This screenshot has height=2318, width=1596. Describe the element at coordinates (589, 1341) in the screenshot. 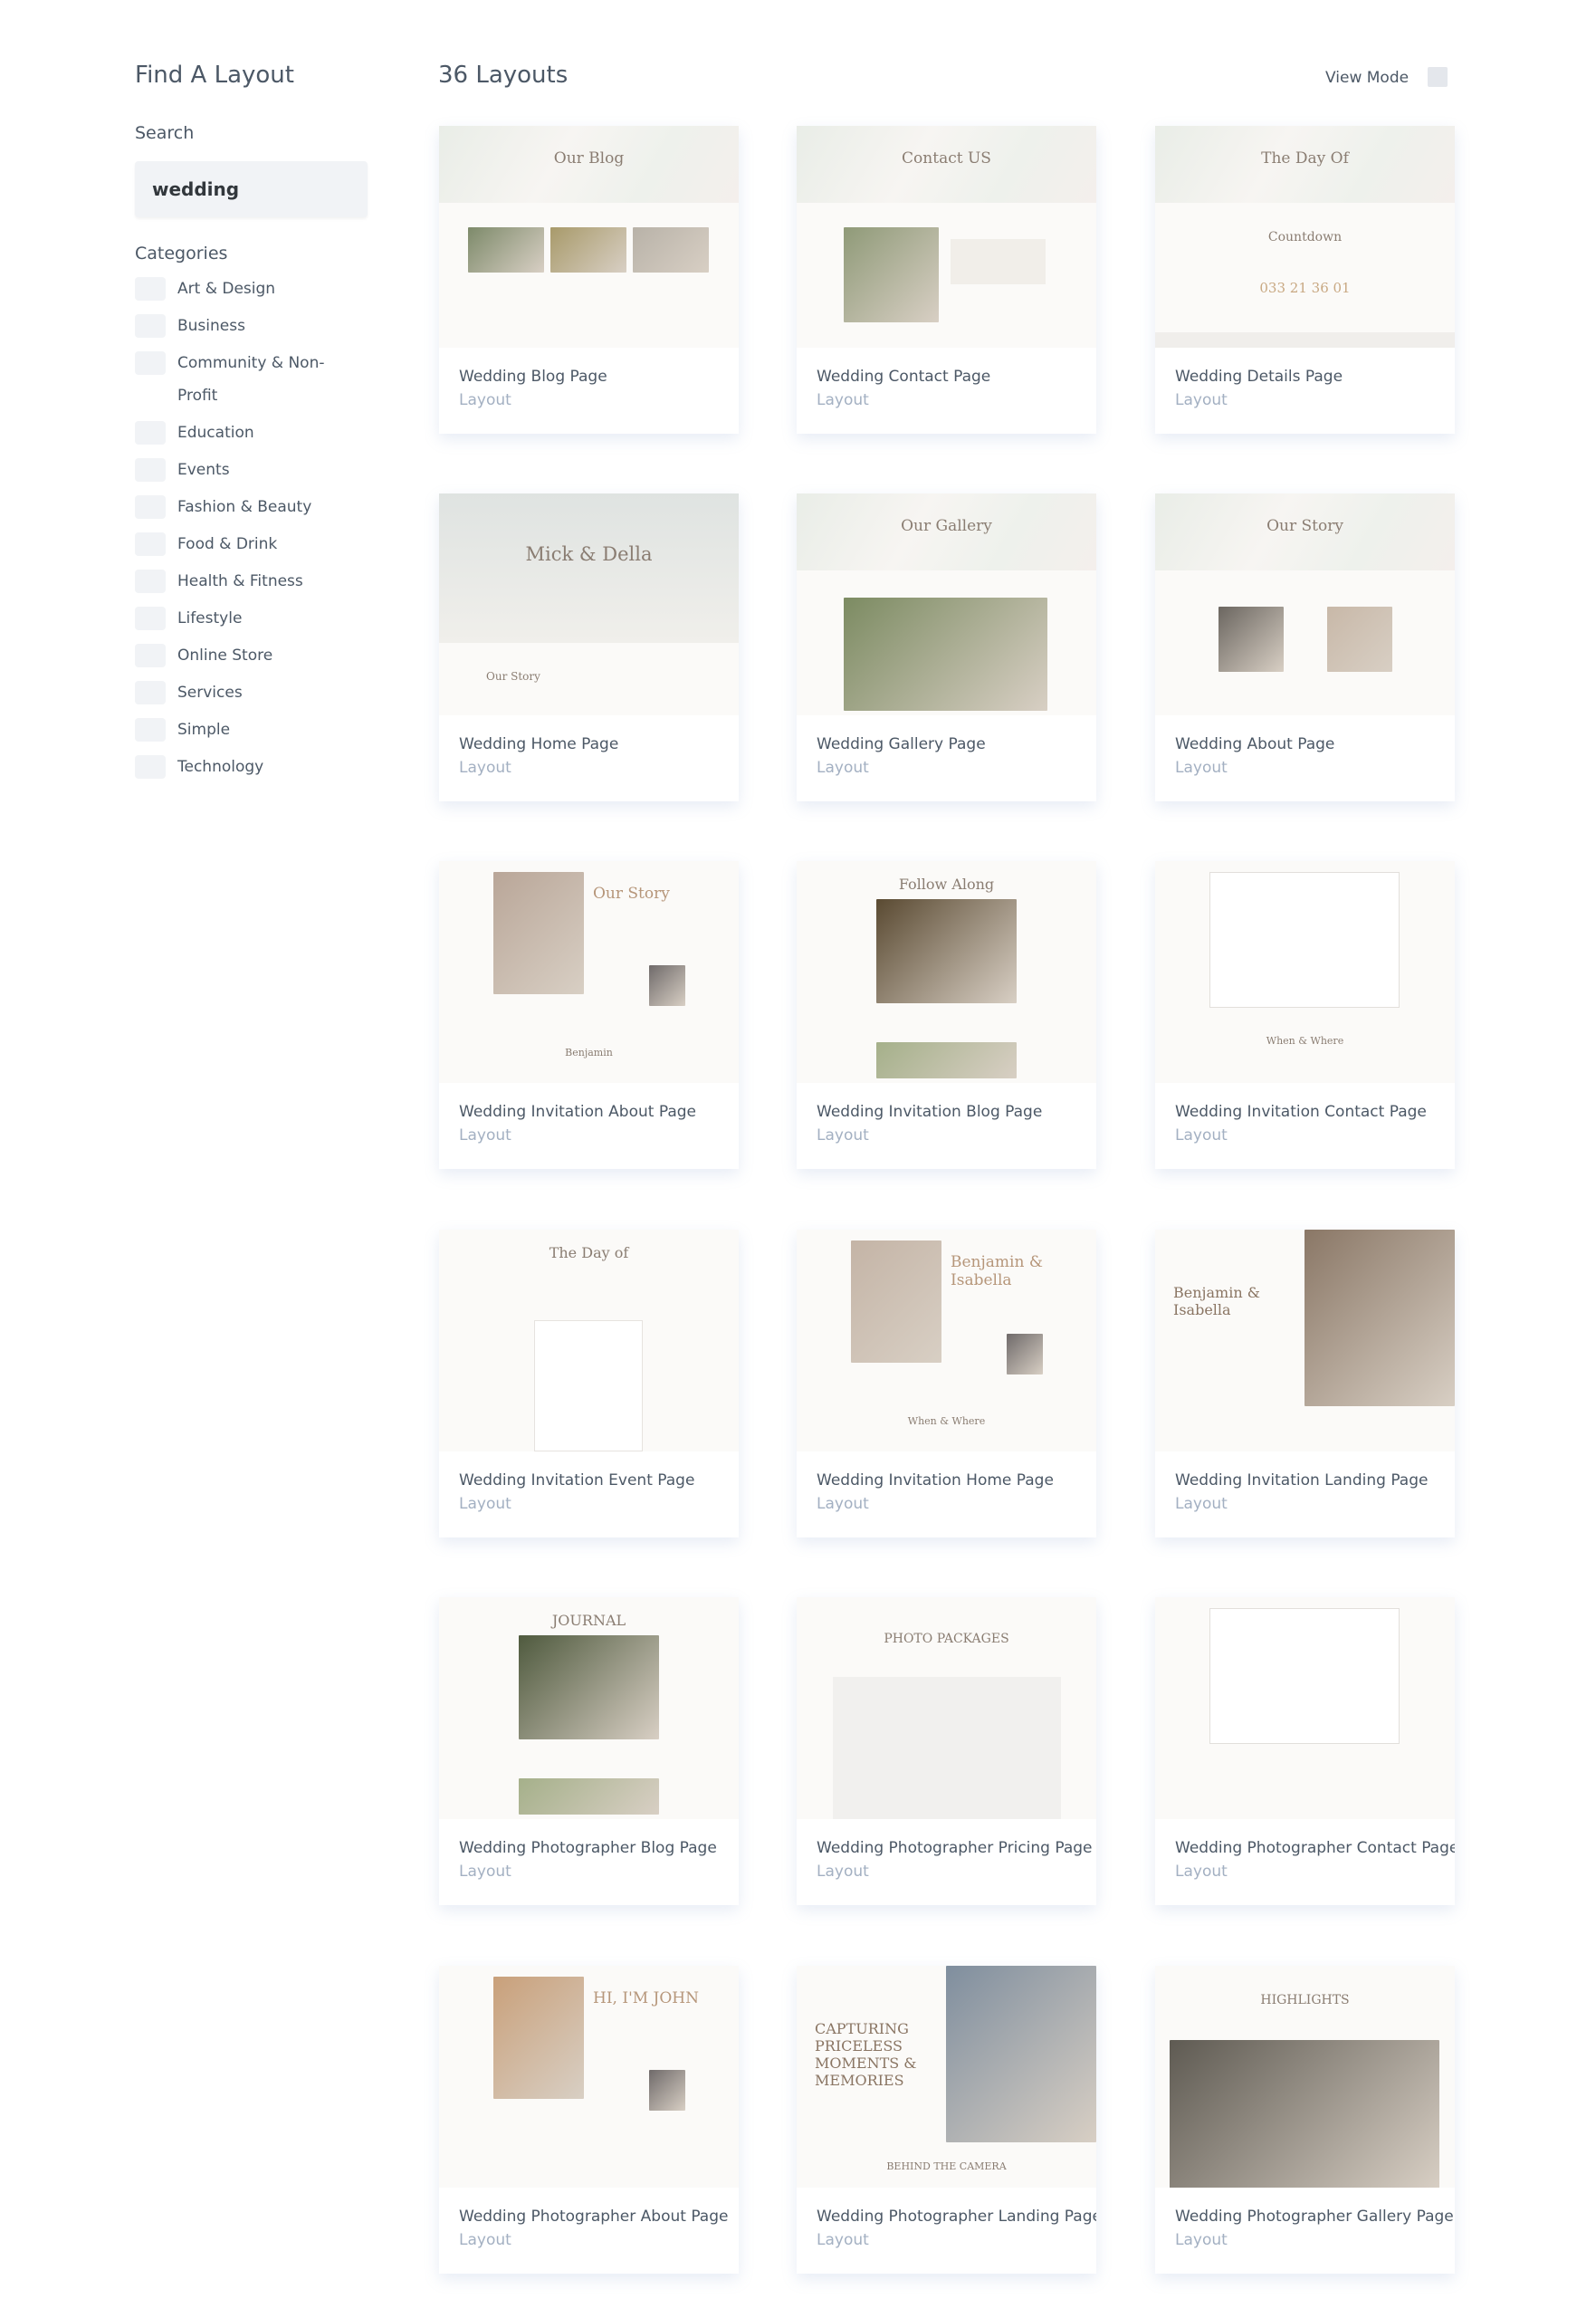

I see `layout-preview: The Day of` at that location.